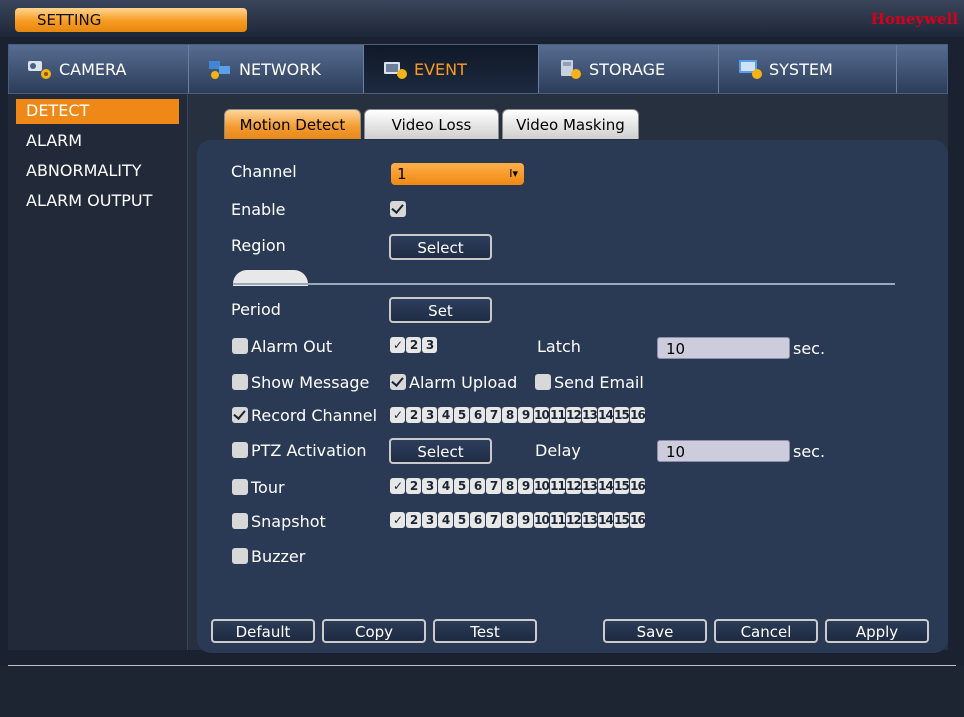 The width and height of the screenshot is (964, 717). I want to click on alarm-out-channel: ✓, so click(397, 345).